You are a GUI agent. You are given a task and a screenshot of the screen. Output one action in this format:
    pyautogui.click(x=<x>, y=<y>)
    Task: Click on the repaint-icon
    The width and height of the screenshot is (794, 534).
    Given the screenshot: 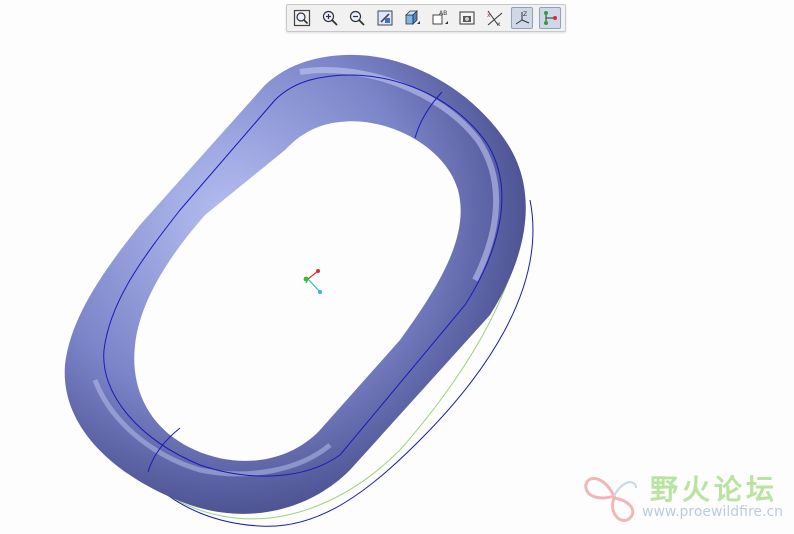 What is the action you would take?
    pyautogui.click(x=385, y=18)
    